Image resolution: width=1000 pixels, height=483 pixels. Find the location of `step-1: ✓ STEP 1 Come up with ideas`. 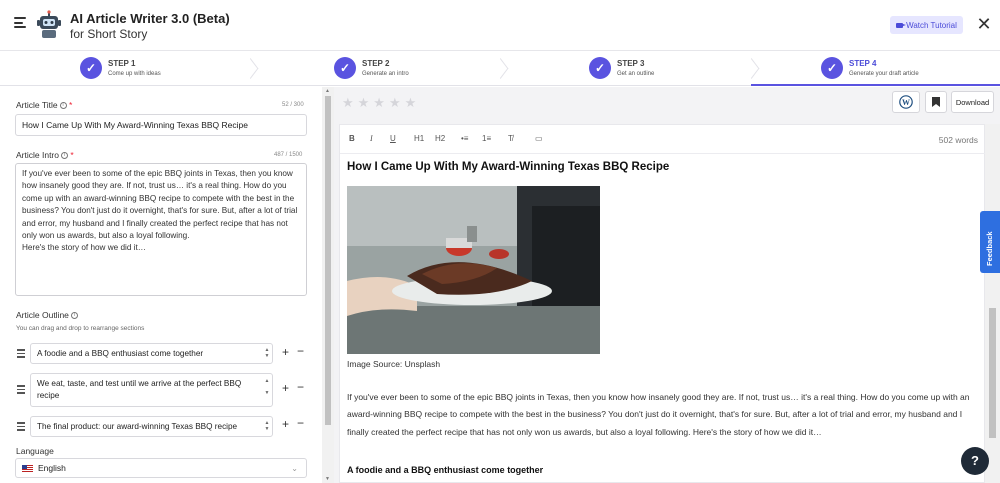

step-1: ✓ STEP 1 Come up with ideas is located at coordinates (125, 69).